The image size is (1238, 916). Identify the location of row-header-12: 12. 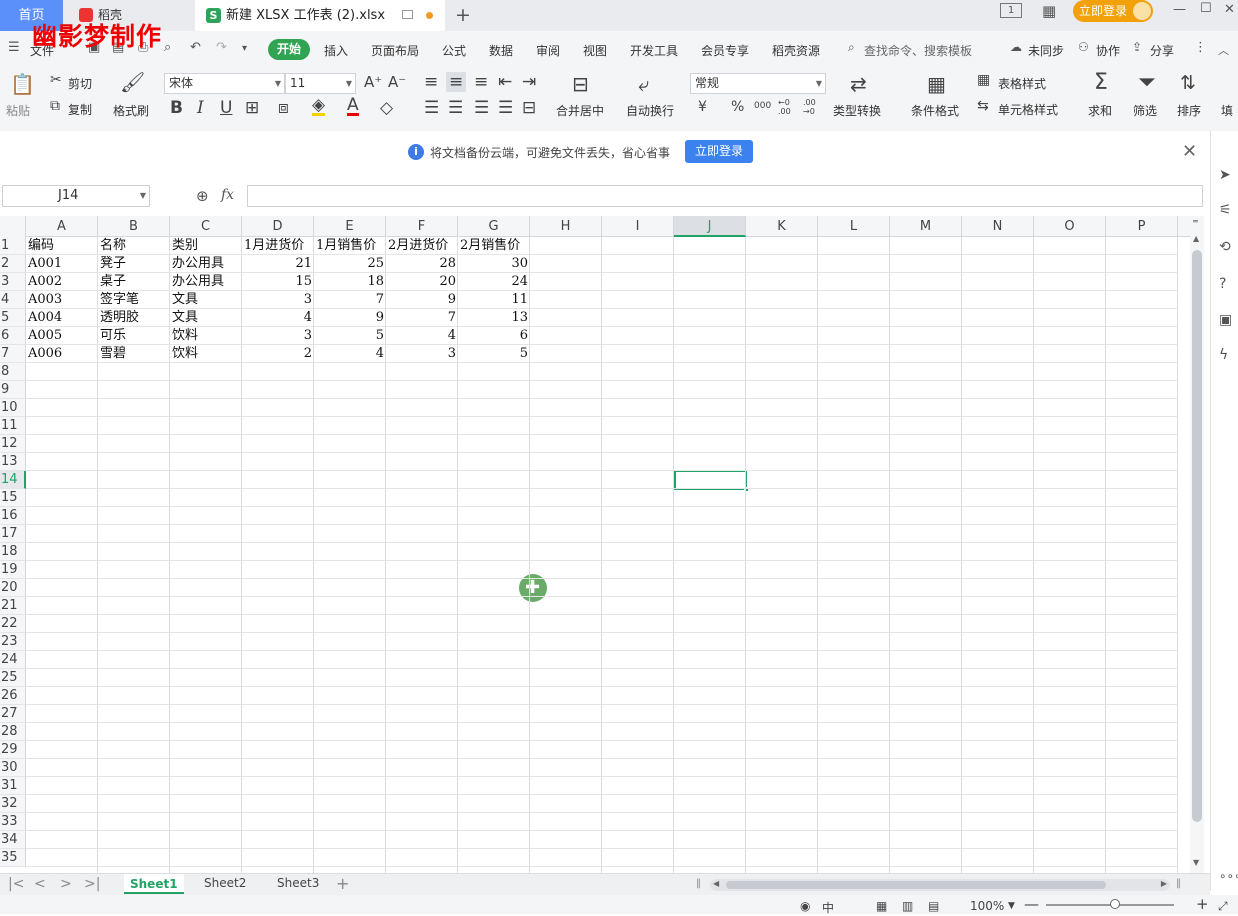
(13, 444).